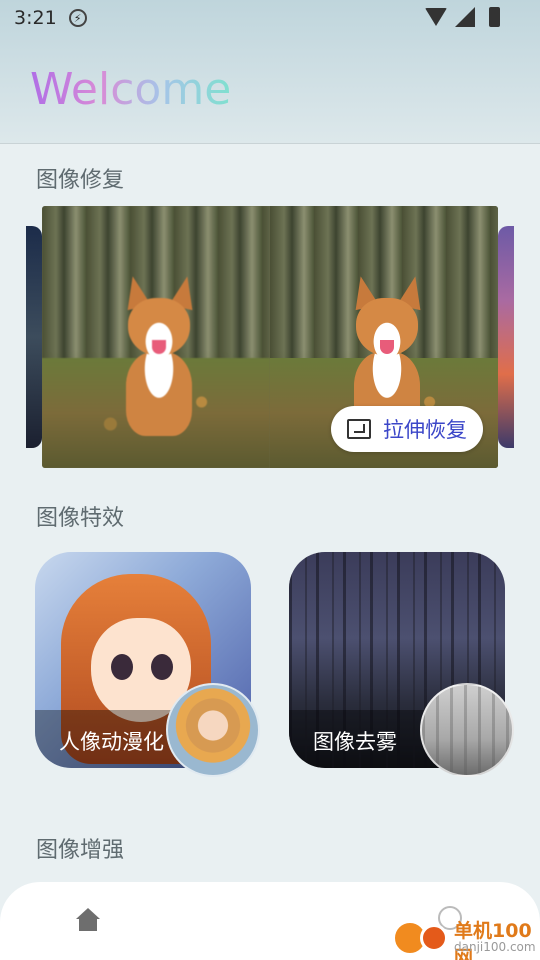 This screenshot has width=540, height=960. What do you see at coordinates (494, 17) in the screenshot?
I see `battery-icon` at bounding box center [494, 17].